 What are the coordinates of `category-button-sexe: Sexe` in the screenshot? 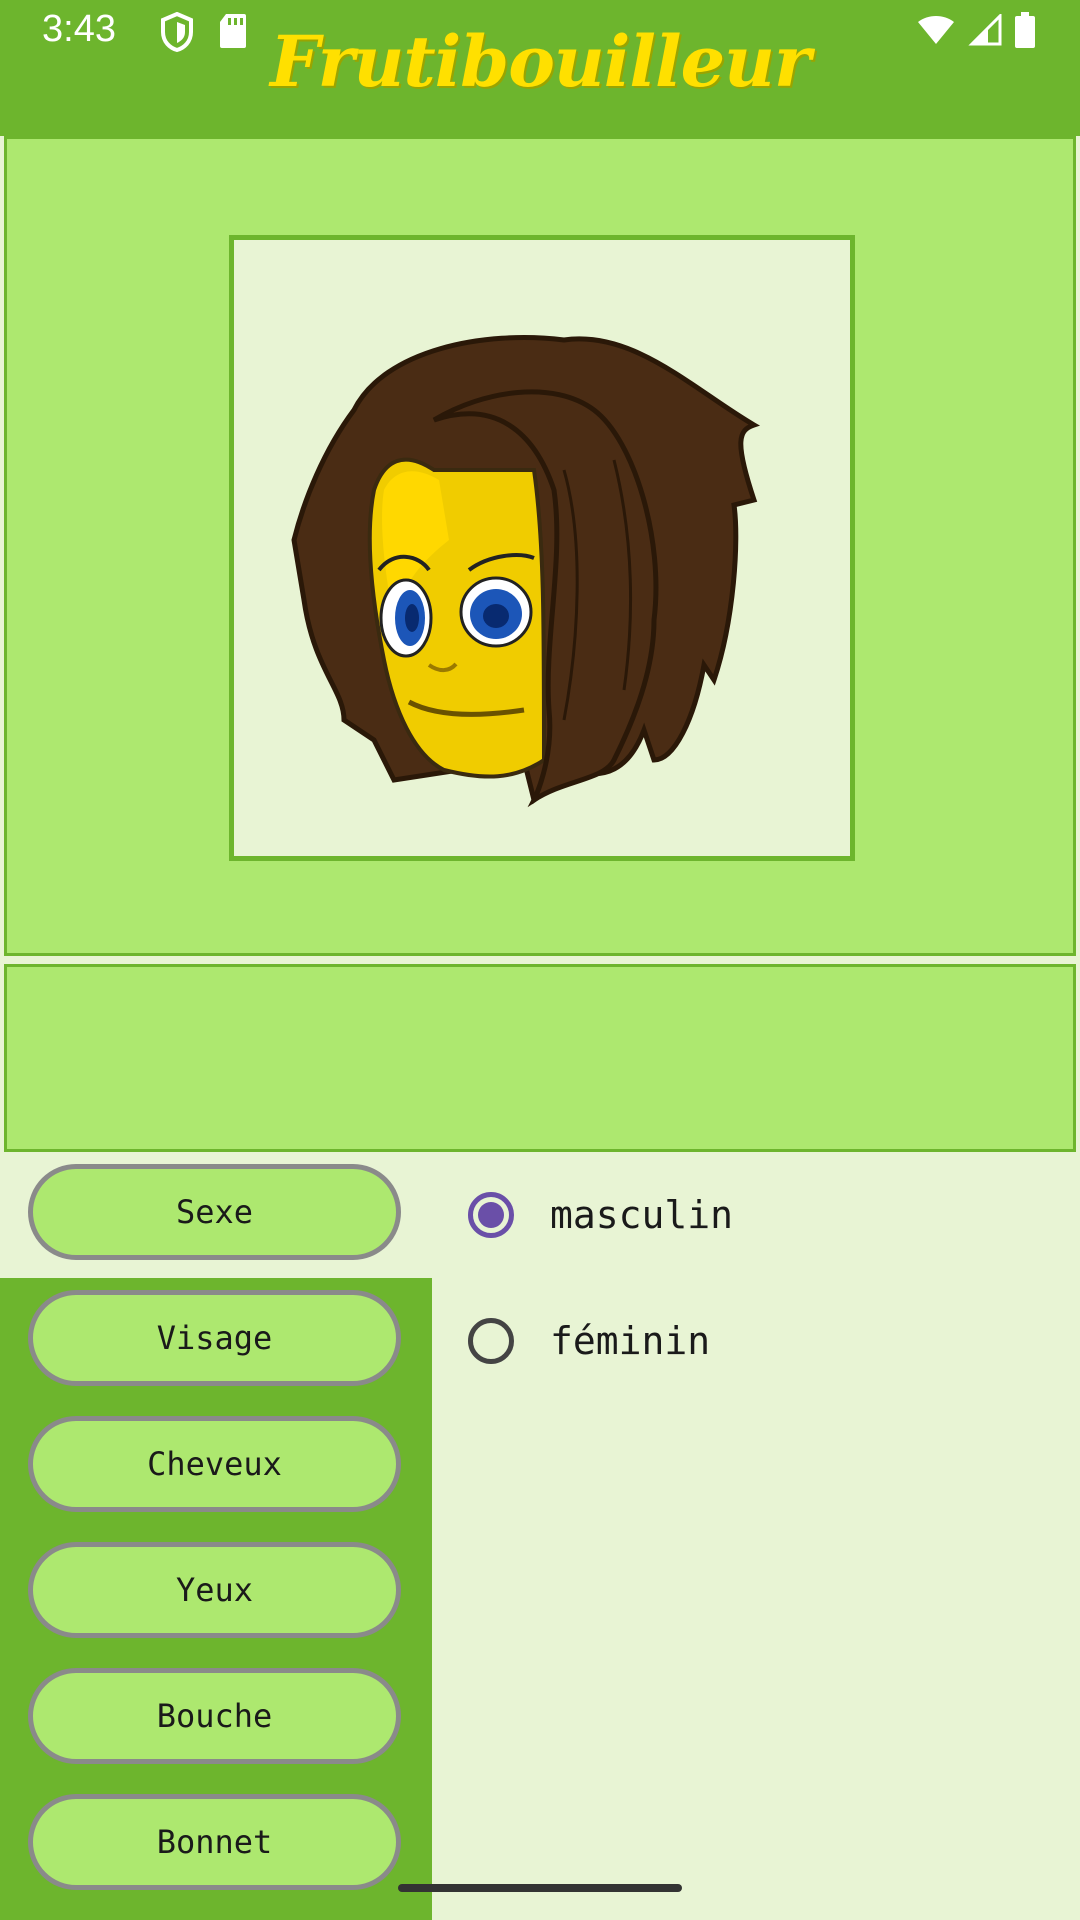 It's located at (214, 1212).